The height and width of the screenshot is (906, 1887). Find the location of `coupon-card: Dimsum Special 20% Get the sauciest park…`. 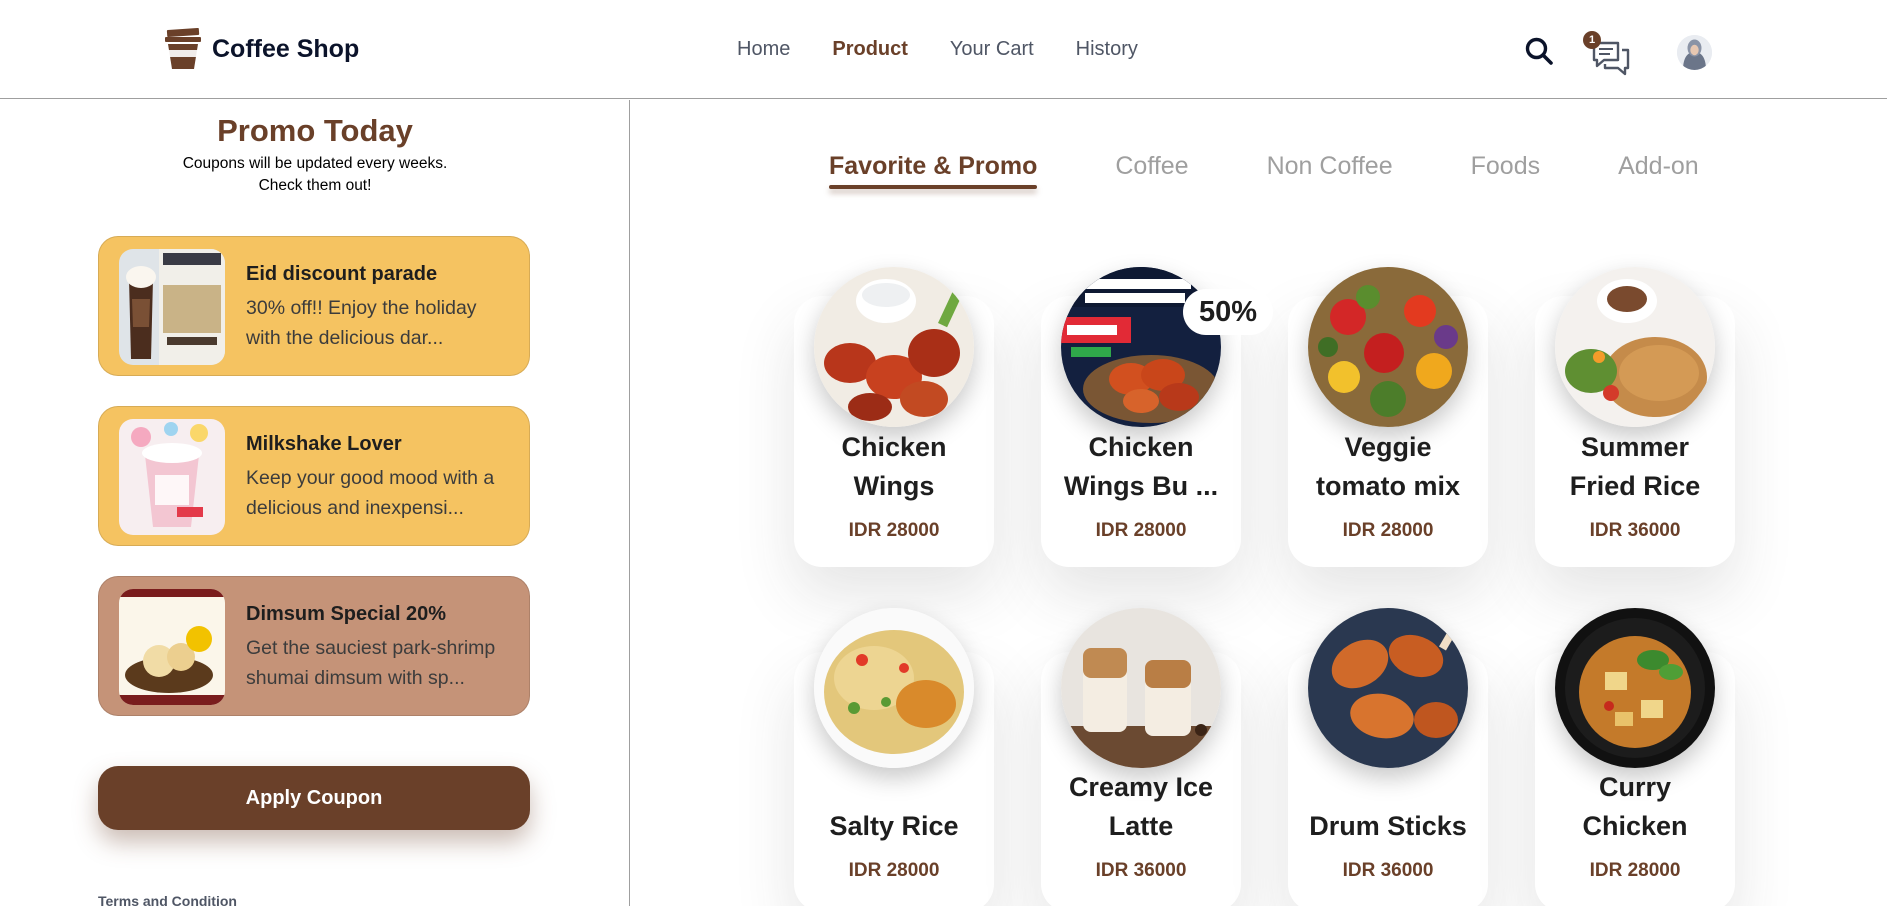

coupon-card: Dimsum Special 20% Get the sauciest park… is located at coordinates (314, 646).